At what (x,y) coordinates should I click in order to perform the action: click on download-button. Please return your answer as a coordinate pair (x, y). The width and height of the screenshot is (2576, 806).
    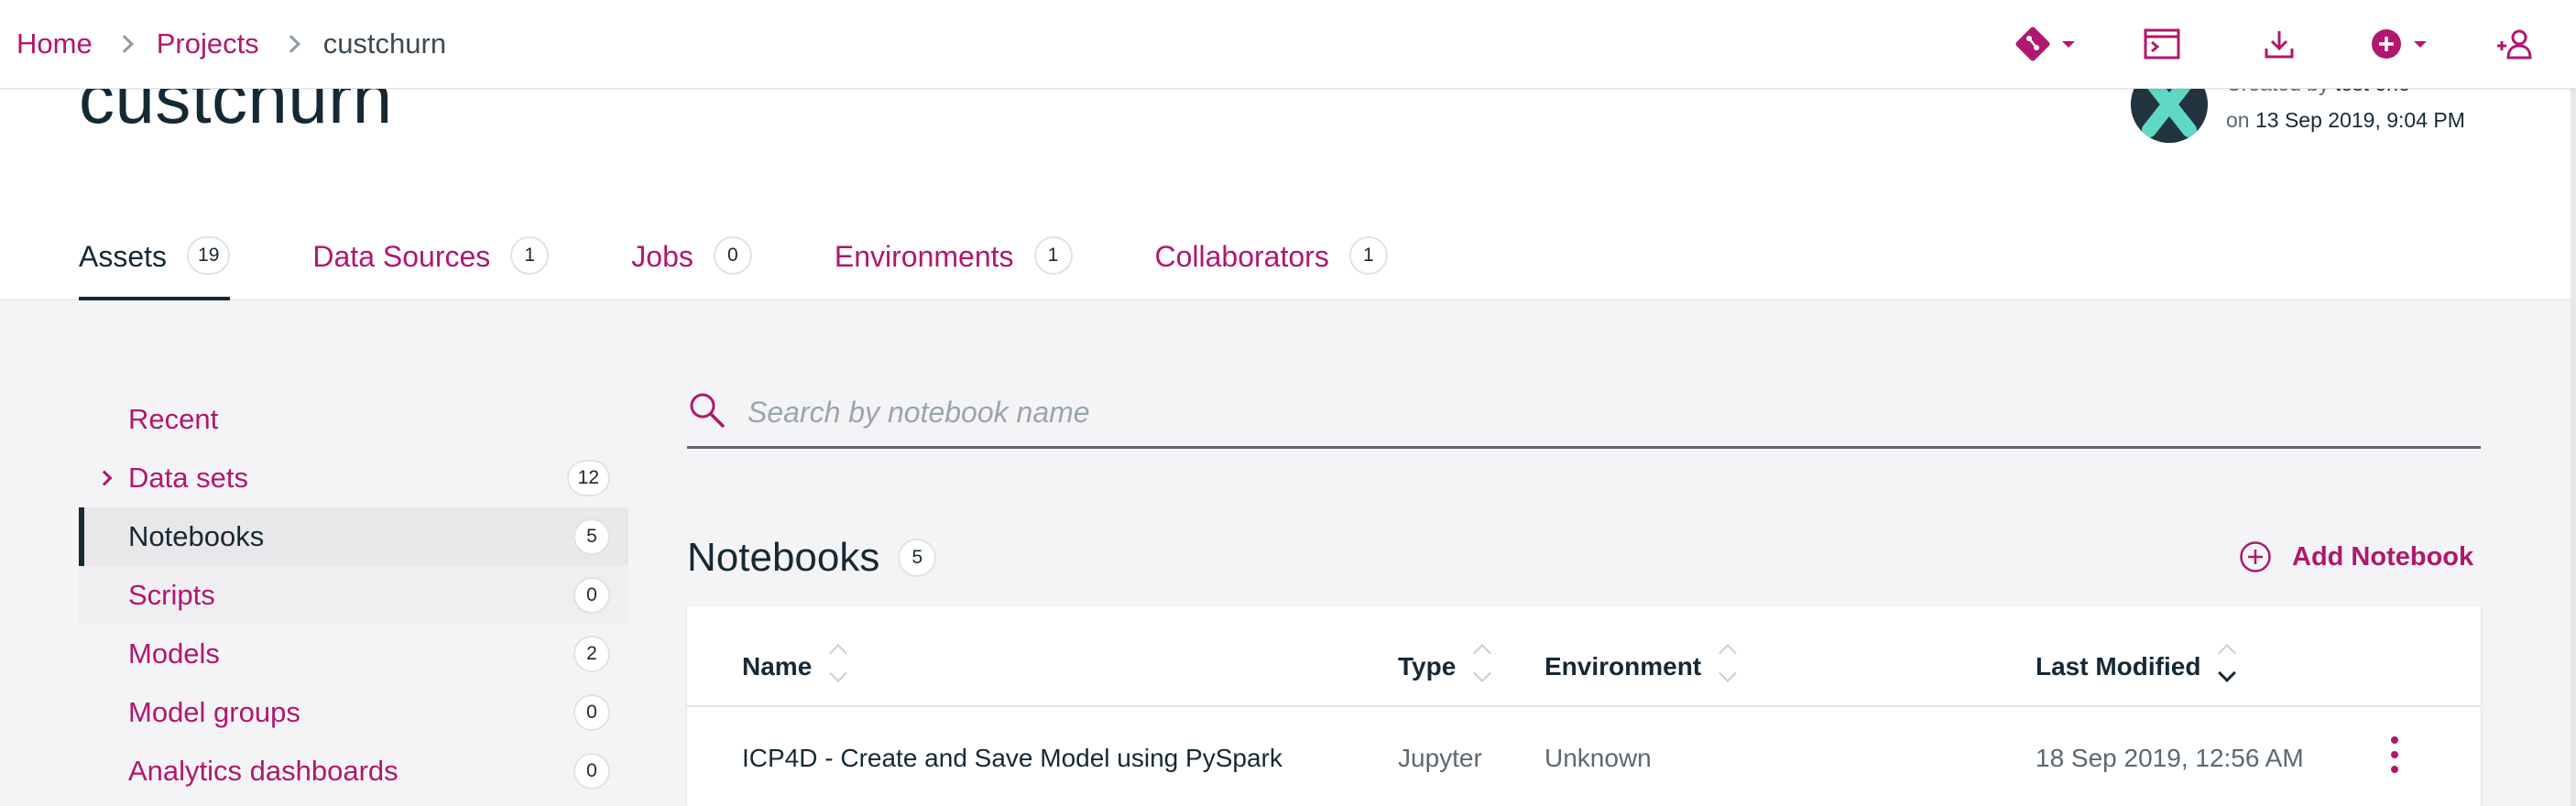
    Looking at the image, I should click on (2280, 44).